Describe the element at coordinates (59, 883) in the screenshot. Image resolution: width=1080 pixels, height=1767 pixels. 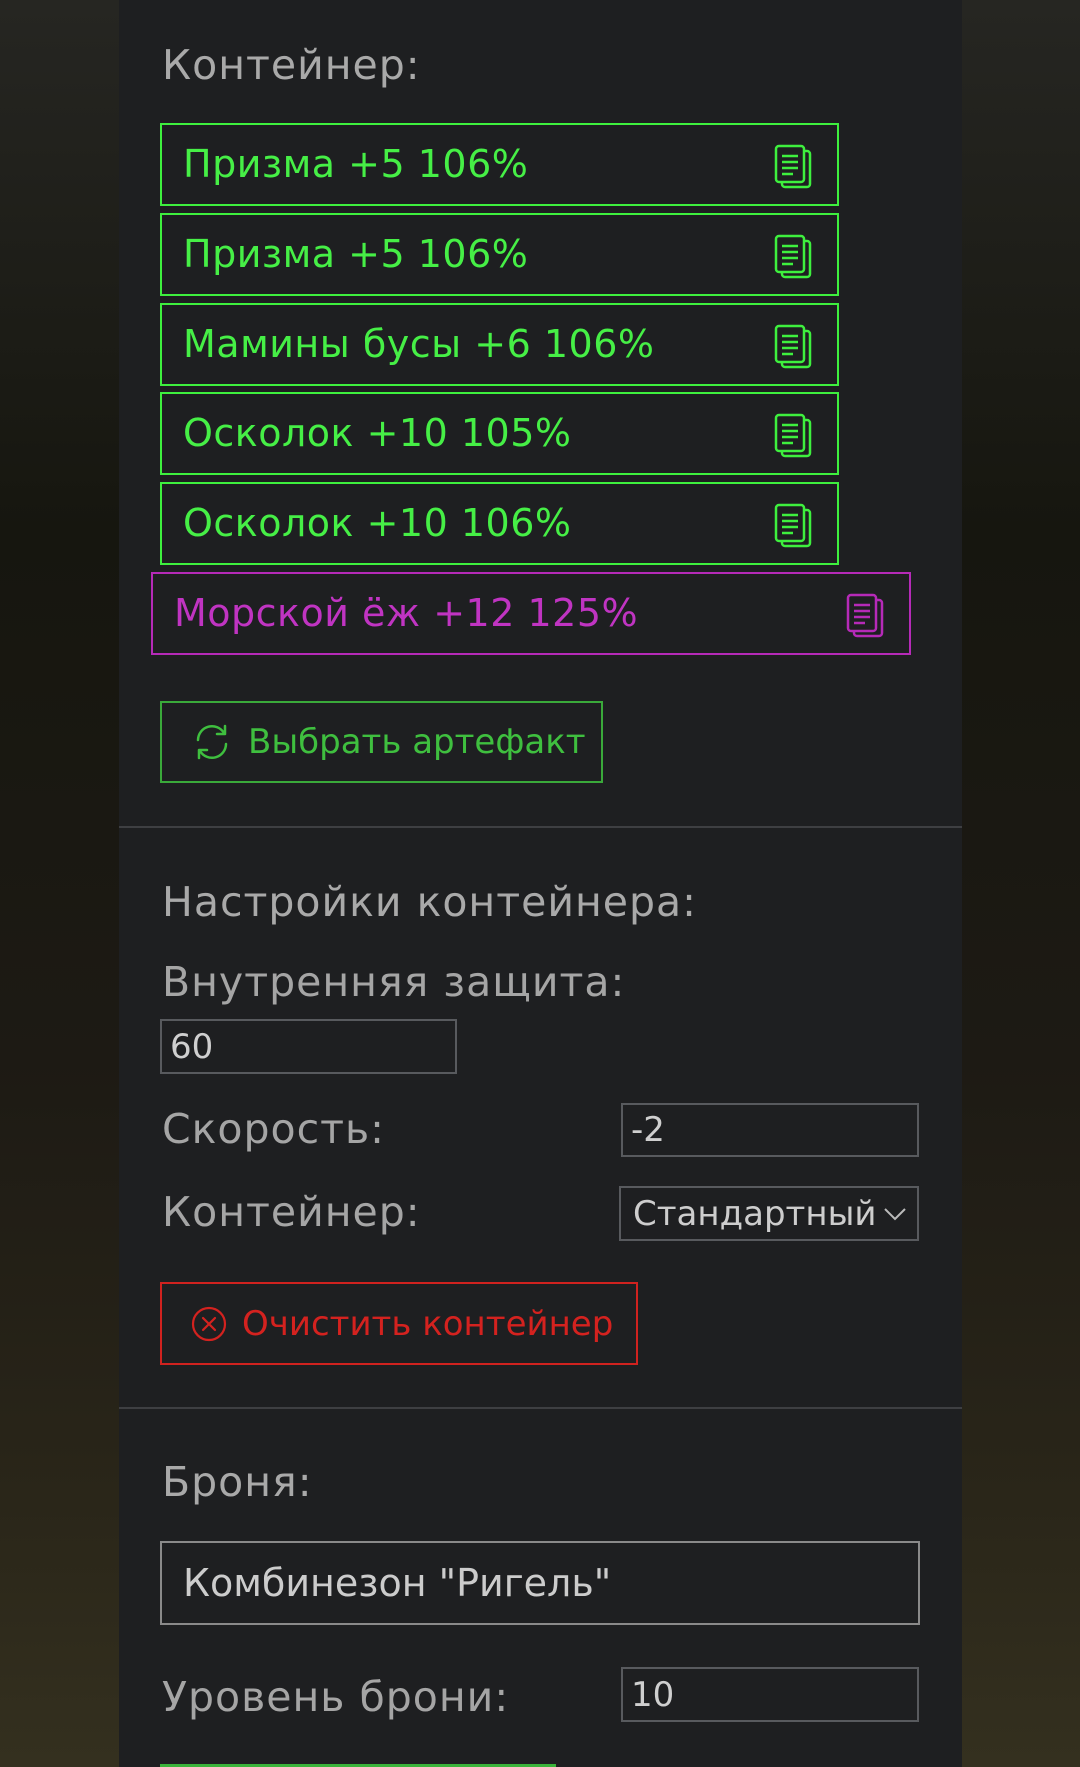
I see `background-left` at that location.